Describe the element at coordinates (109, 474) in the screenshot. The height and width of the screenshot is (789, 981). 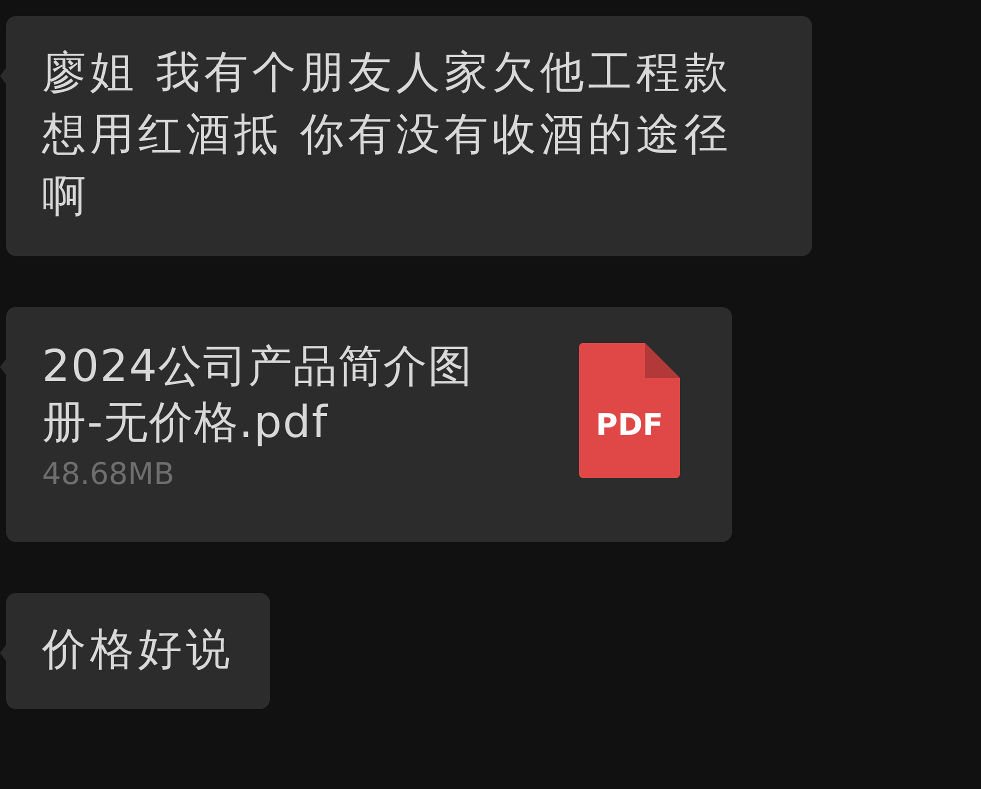
I see `file-size: 48.68MB` at that location.